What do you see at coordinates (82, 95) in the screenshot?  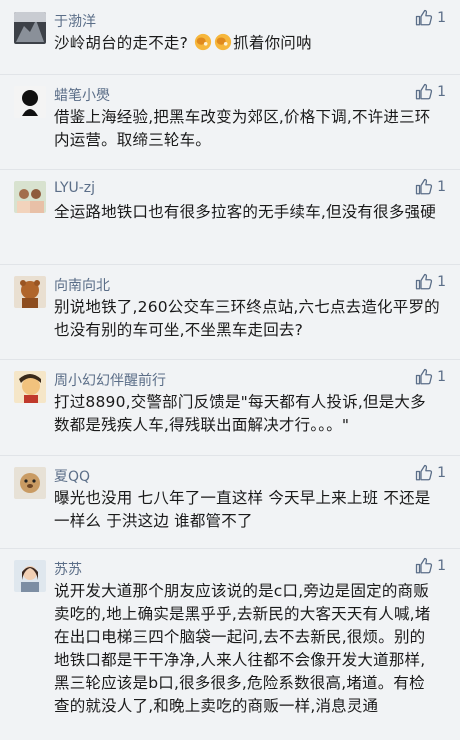 I see `comment-username: 蜡笔小爂` at bounding box center [82, 95].